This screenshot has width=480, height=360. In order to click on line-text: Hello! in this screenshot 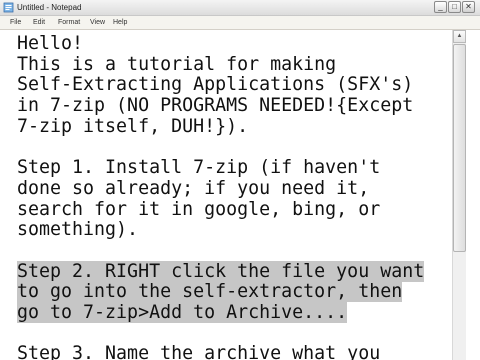, I will do `click(50, 43)`.